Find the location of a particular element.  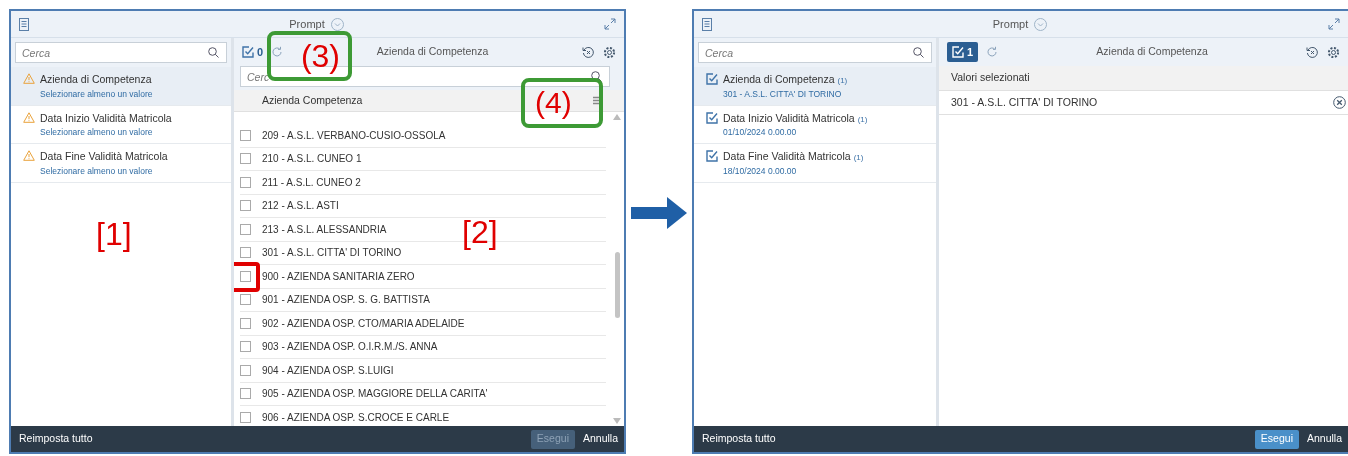

list-item: 212 - A.S.L. ASTI is located at coordinates (300, 206).